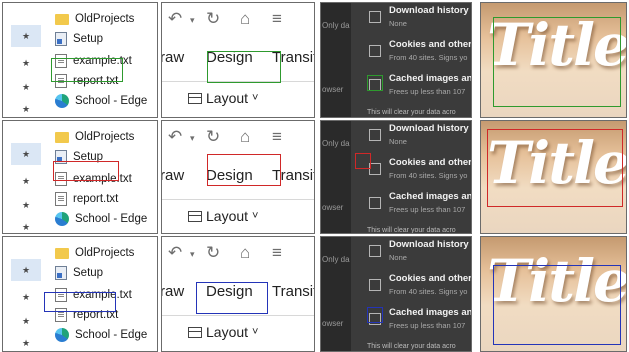 The image size is (629, 352). Describe the element at coordinates (430, 196) in the screenshot. I see `option-title: Cached images and` at that location.